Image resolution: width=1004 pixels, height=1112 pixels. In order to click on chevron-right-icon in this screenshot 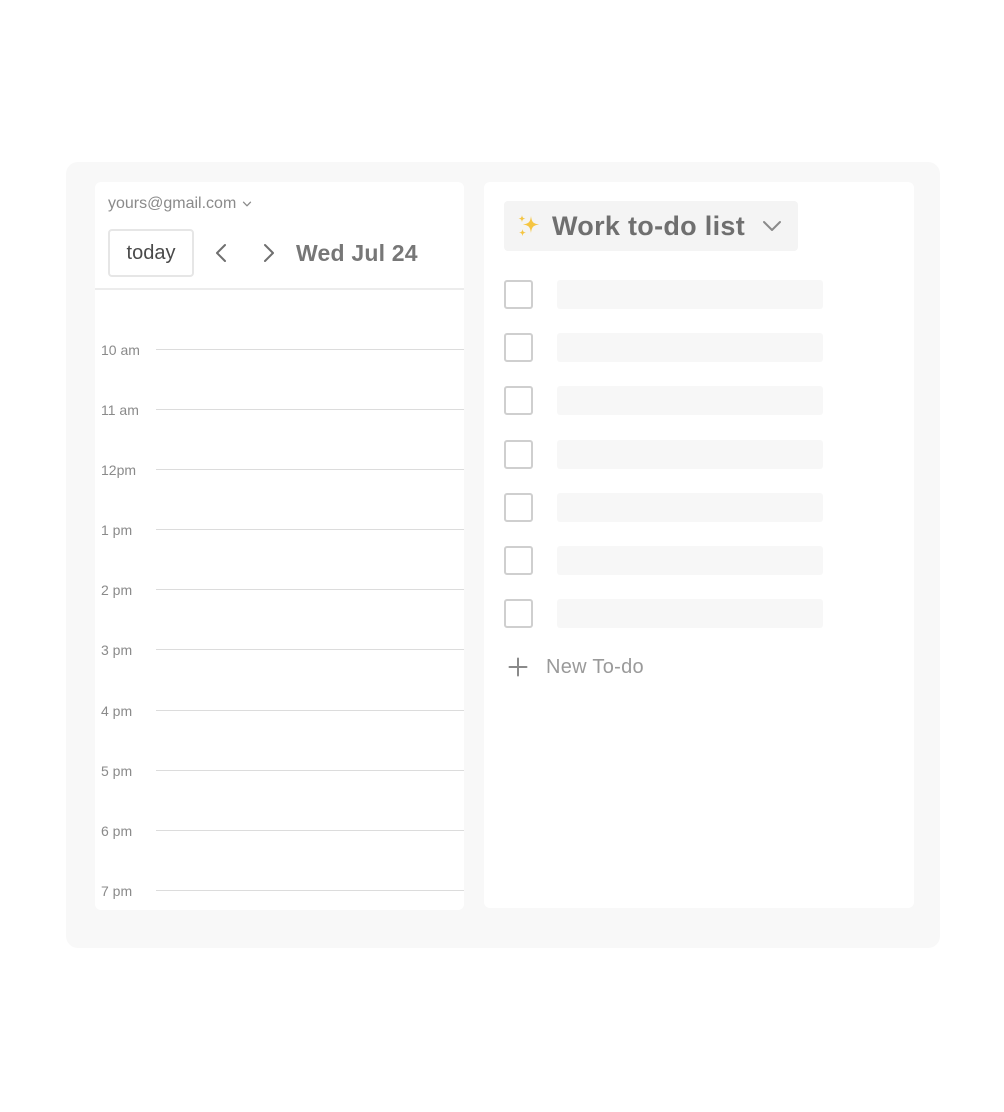, I will do `click(268, 253)`.